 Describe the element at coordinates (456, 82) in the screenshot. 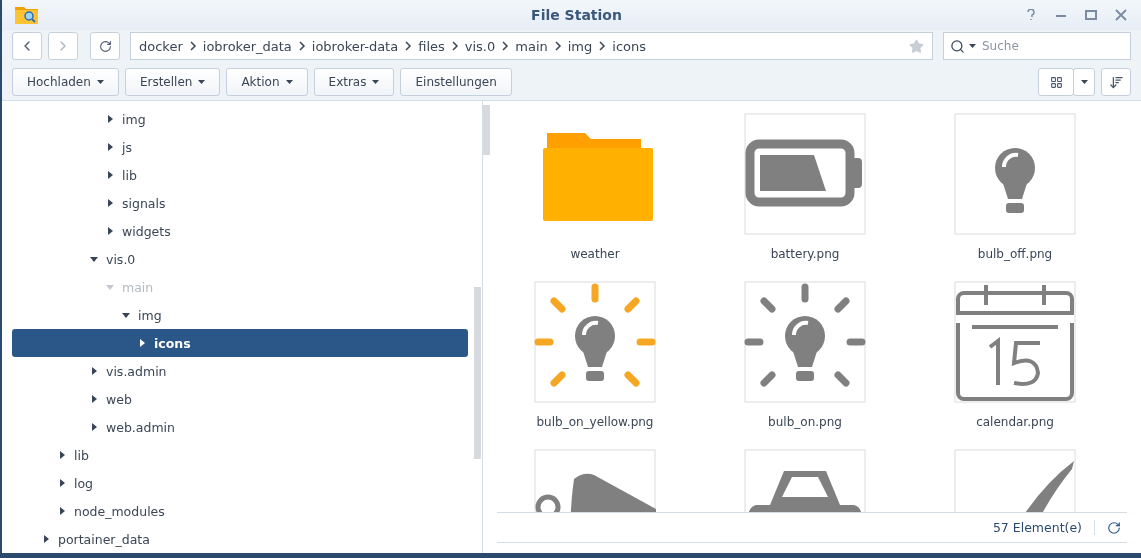

I see `toolbar-button: Einstellungen` at that location.